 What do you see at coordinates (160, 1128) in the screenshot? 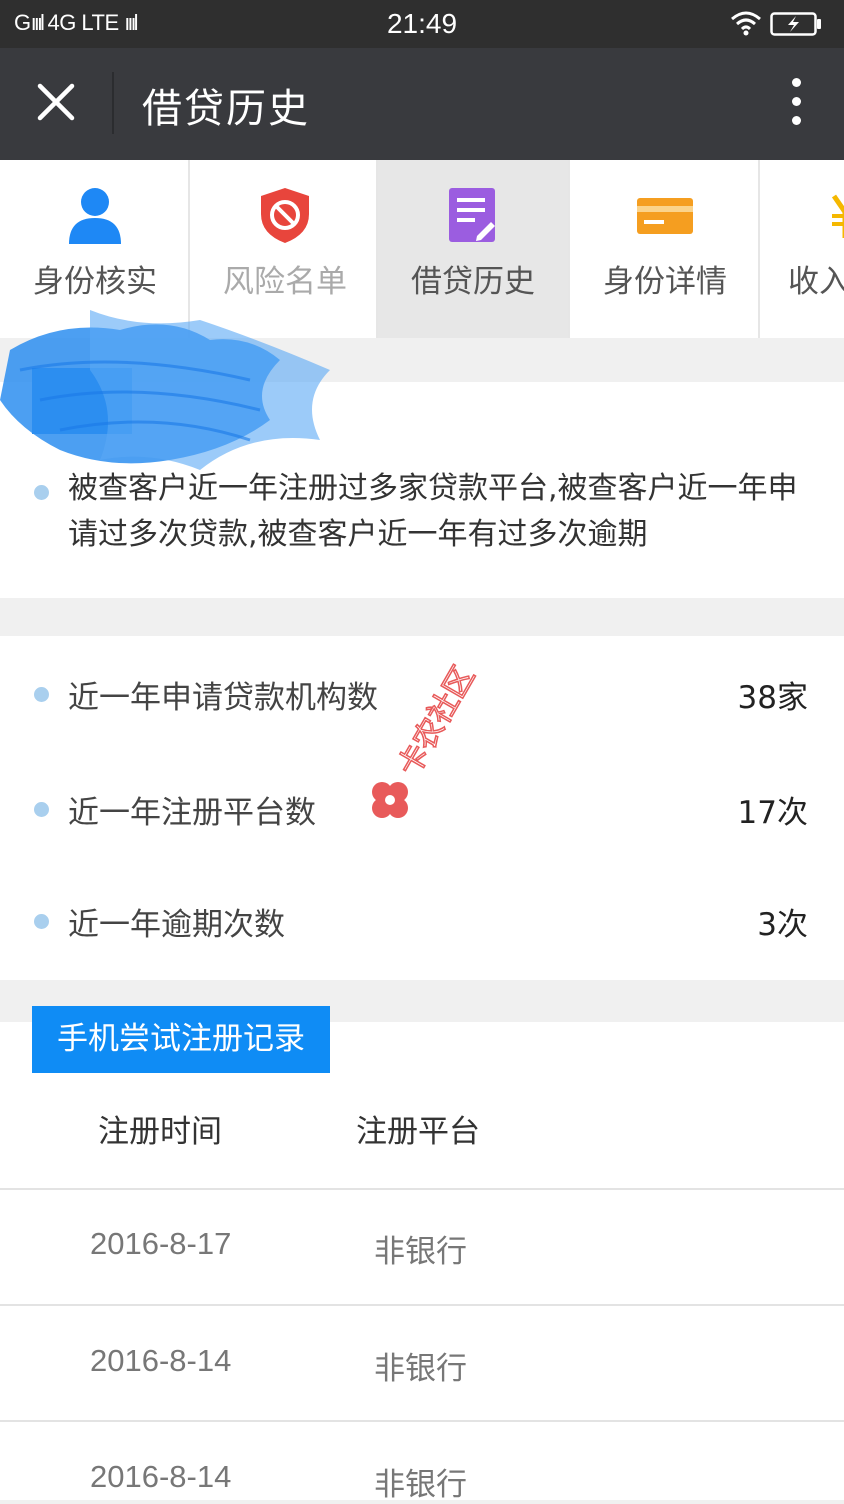
I see `column-header-time: 注册时间` at bounding box center [160, 1128].